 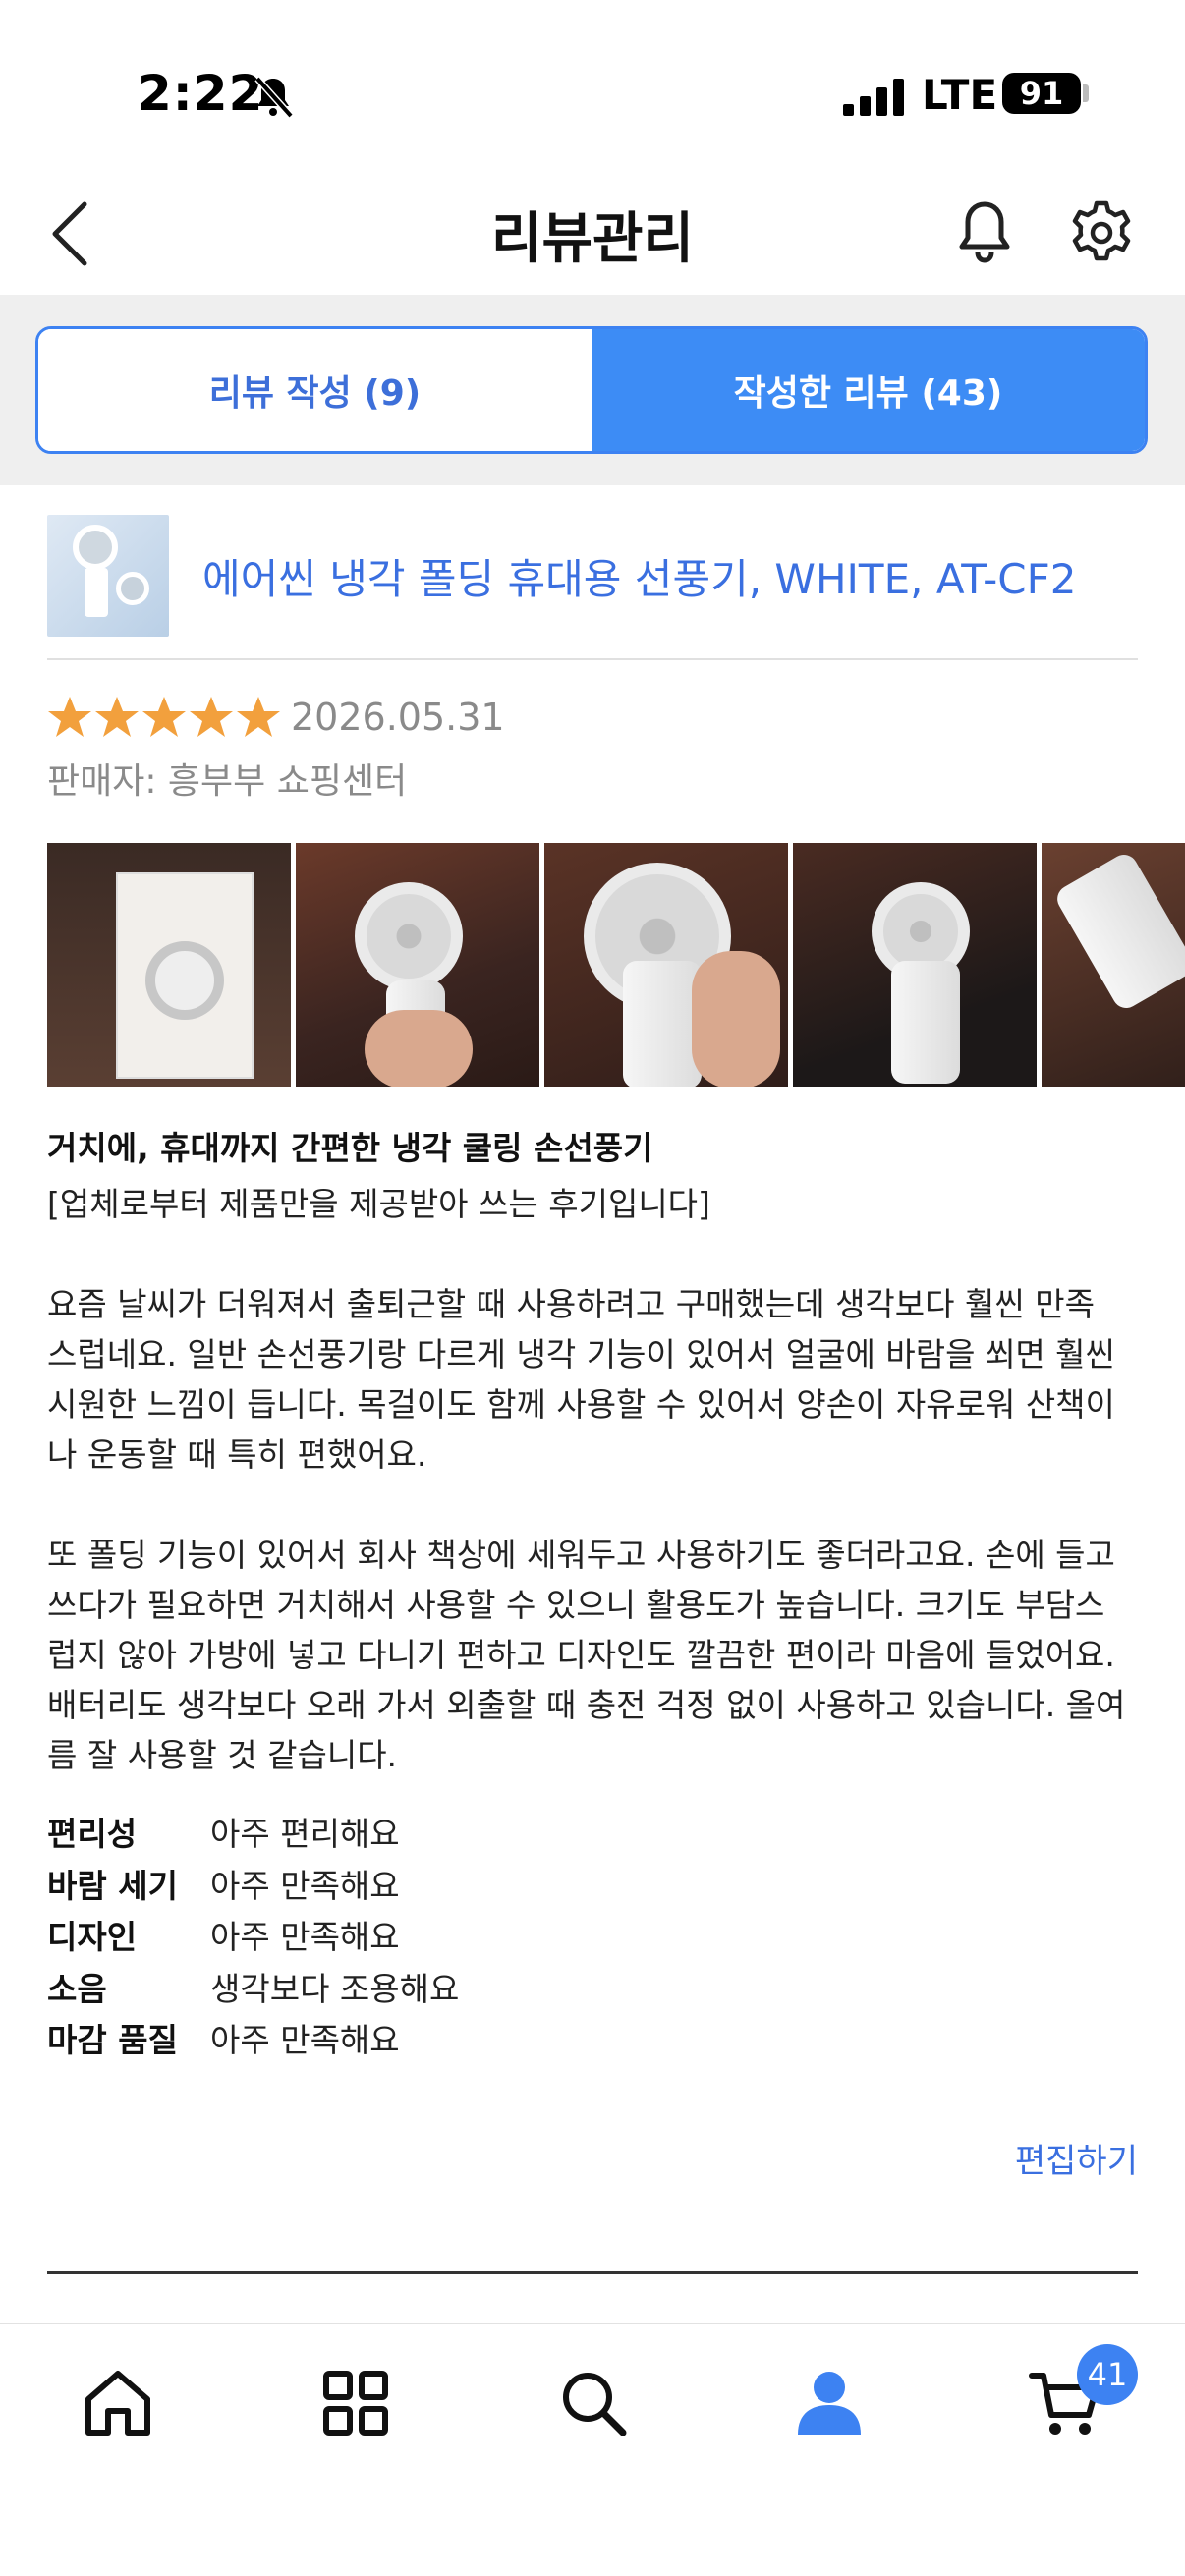 What do you see at coordinates (92, 1937) in the screenshot?
I see `attribute-key: 디자인` at bounding box center [92, 1937].